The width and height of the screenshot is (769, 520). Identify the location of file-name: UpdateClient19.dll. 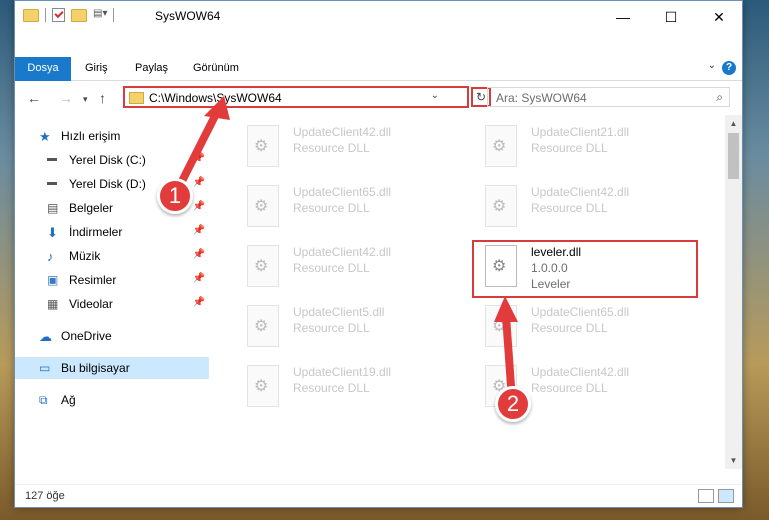
(342, 372).